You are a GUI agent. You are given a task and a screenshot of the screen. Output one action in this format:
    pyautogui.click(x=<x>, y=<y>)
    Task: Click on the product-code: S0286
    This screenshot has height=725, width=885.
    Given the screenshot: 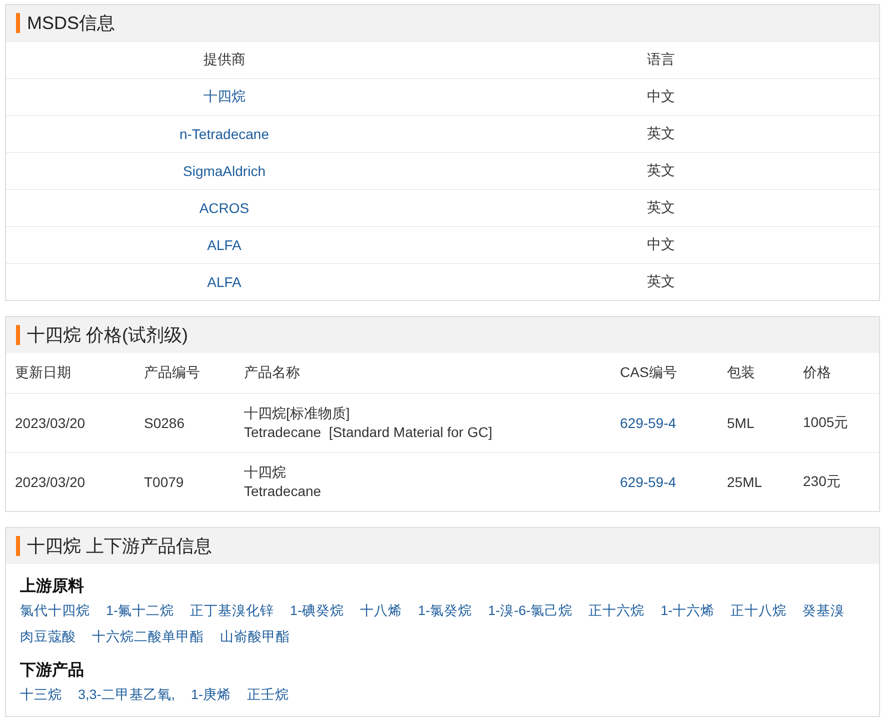 What is the action you would take?
    pyautogui.click(x=164, y=423)
    